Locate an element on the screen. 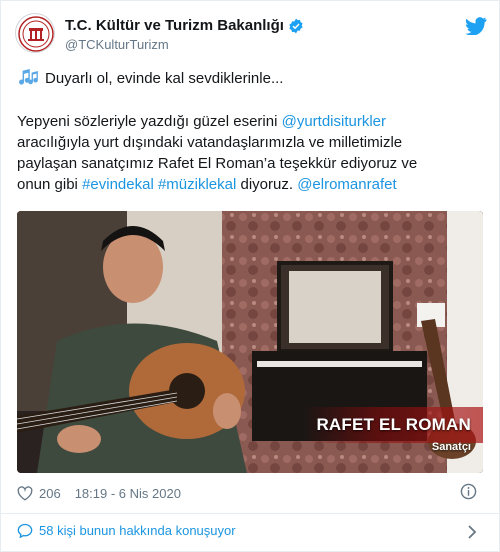 The width and height of the screenshot is (500, 552). video-overlay-name: RAFET EL ROMAN is located at coordinates (393, 424).